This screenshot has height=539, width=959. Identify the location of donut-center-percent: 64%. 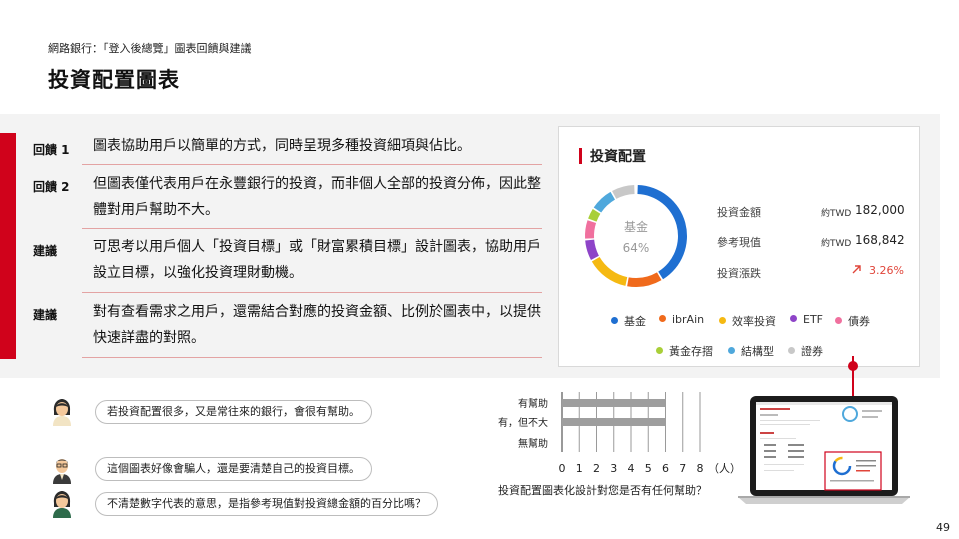
(636, 248).